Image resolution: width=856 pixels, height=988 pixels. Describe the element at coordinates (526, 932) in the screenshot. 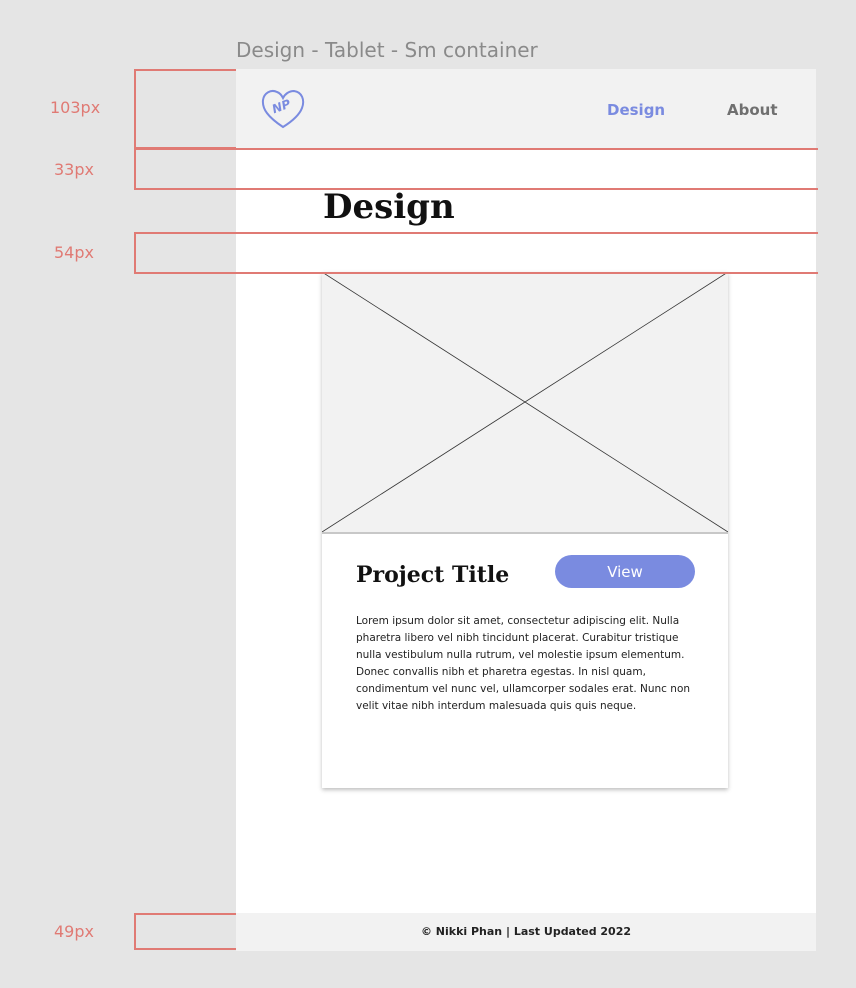

I see `footer: © Nikki Phan | Last Updated 2022` at that location.